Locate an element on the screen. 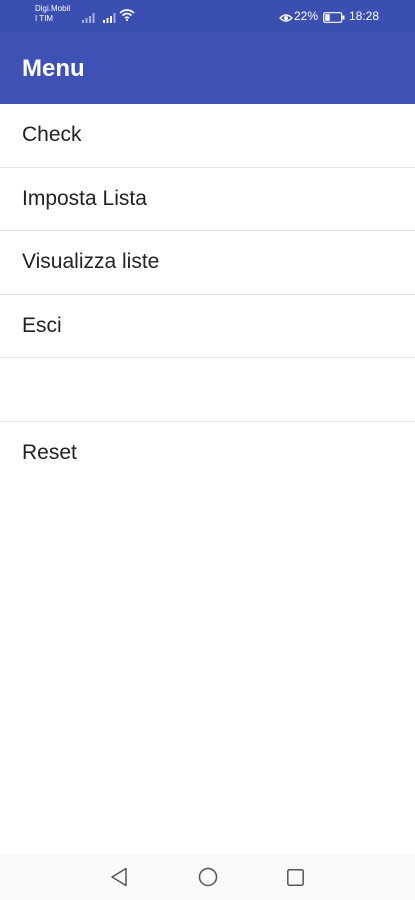 The image size is (415, 900). back-icon is located at coordinates (119, 879).